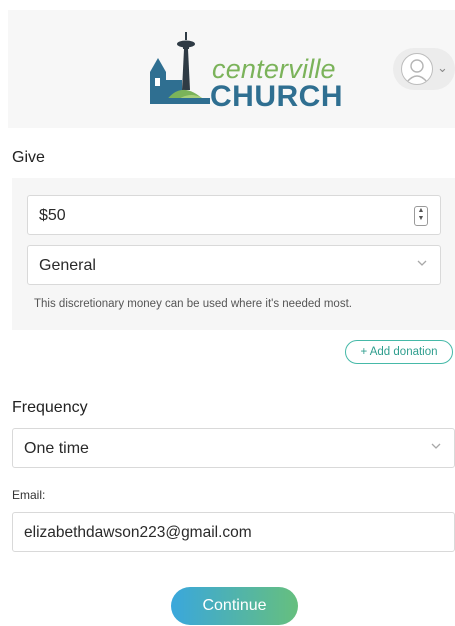  Describe the element at coordinates (234, 606) in the screenshot. I see `continue-button: Continue` at that location.